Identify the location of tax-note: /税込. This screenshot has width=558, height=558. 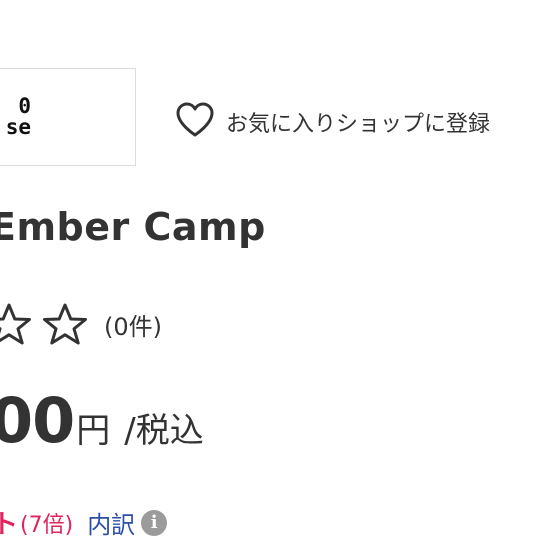
(164, 431).